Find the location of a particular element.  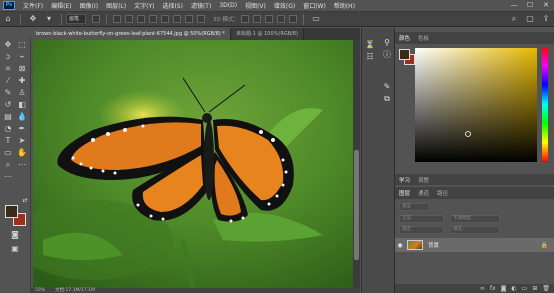

crop-tool-icon: ⌗ is located at coordinates (8, 69).